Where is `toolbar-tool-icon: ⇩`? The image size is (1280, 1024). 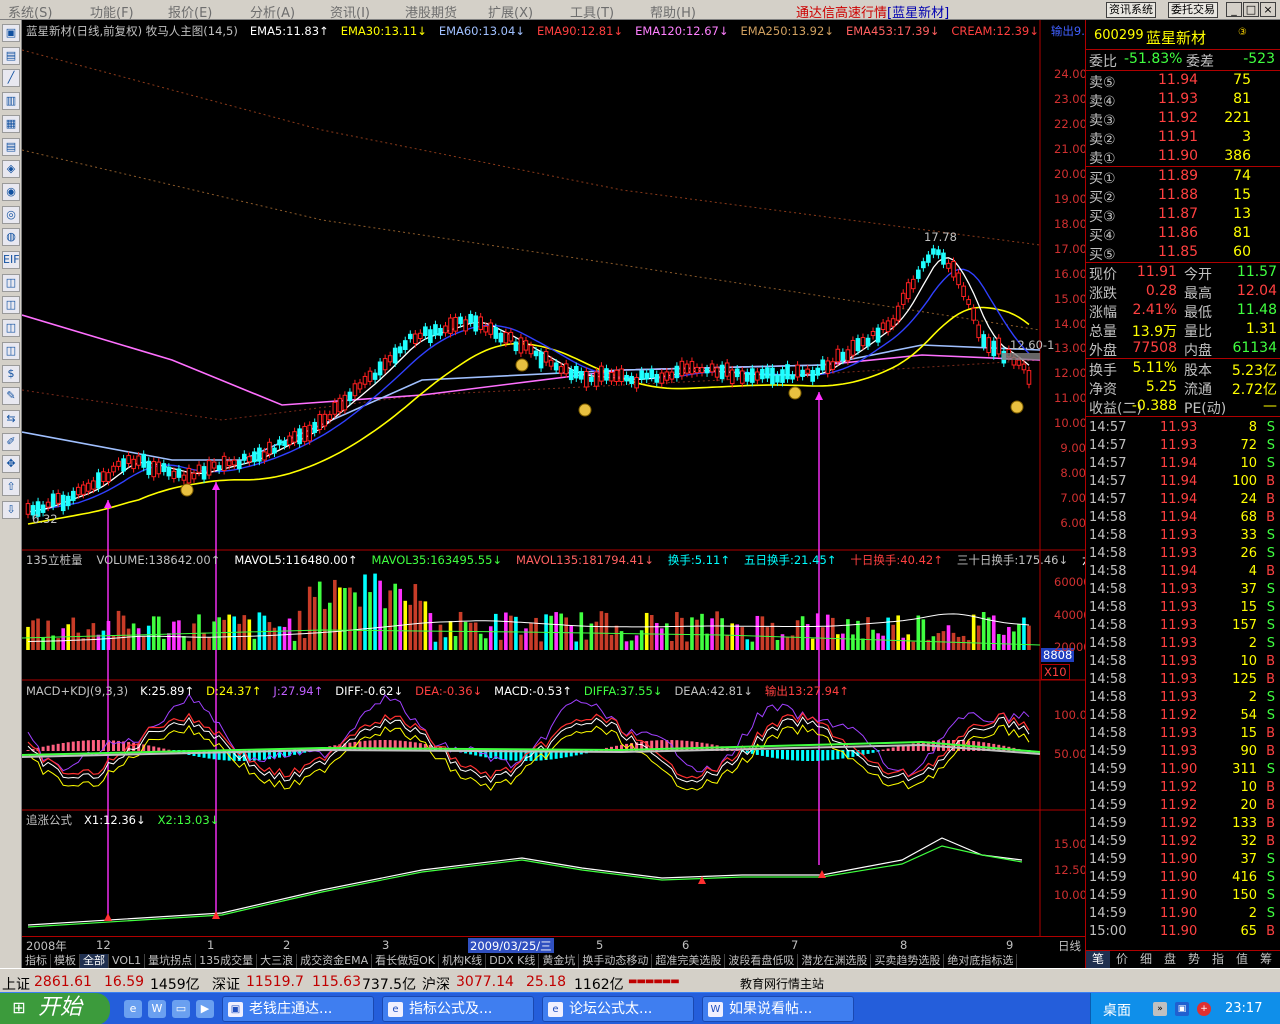 toolbar-tool-icon: ⇩ is located at coordinates (11, 509).